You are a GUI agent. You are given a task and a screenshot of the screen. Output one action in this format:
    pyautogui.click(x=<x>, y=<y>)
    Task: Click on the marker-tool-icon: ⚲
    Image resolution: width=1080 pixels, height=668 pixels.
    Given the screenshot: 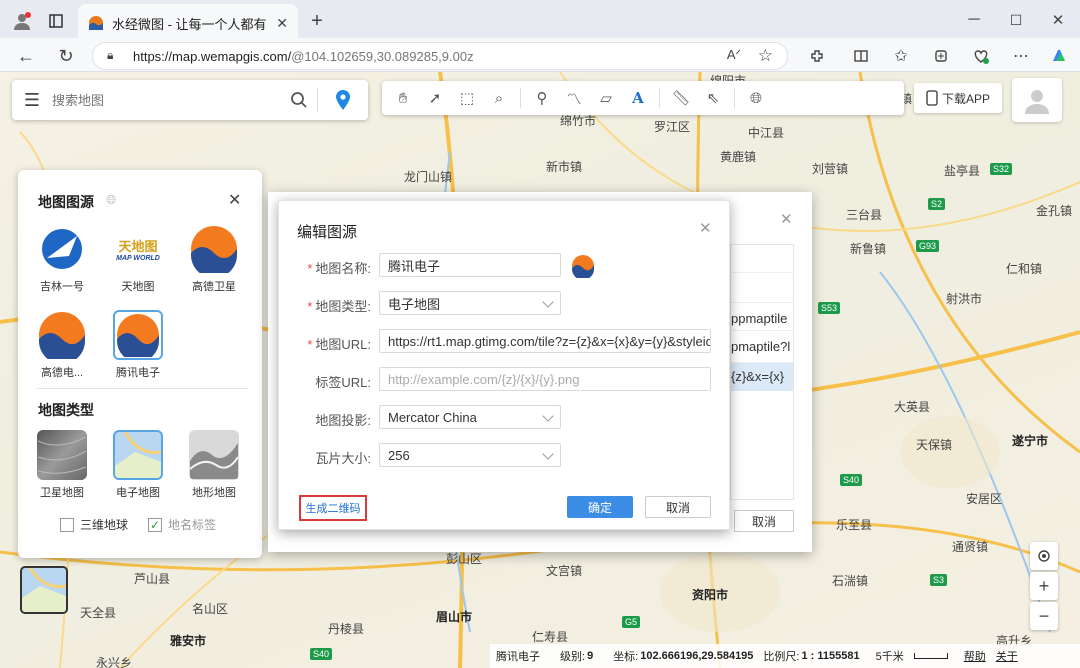 What is the action you would take?
    pyautogui.click(x=542, y=98)
    